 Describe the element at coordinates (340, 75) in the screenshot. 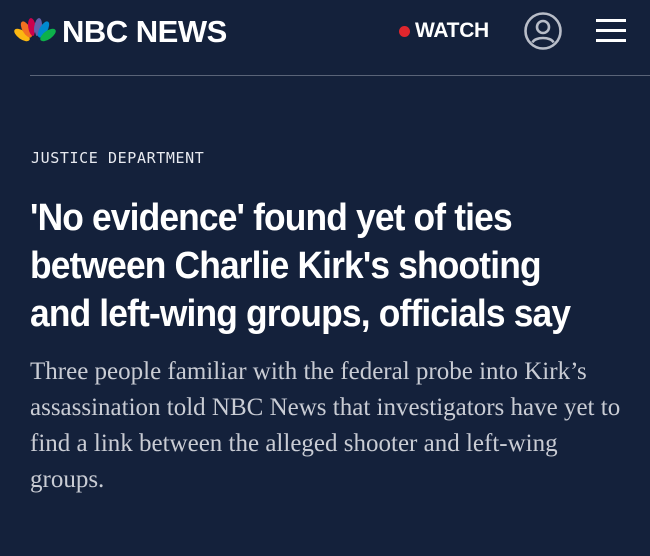

I see `header-divider` at that location.